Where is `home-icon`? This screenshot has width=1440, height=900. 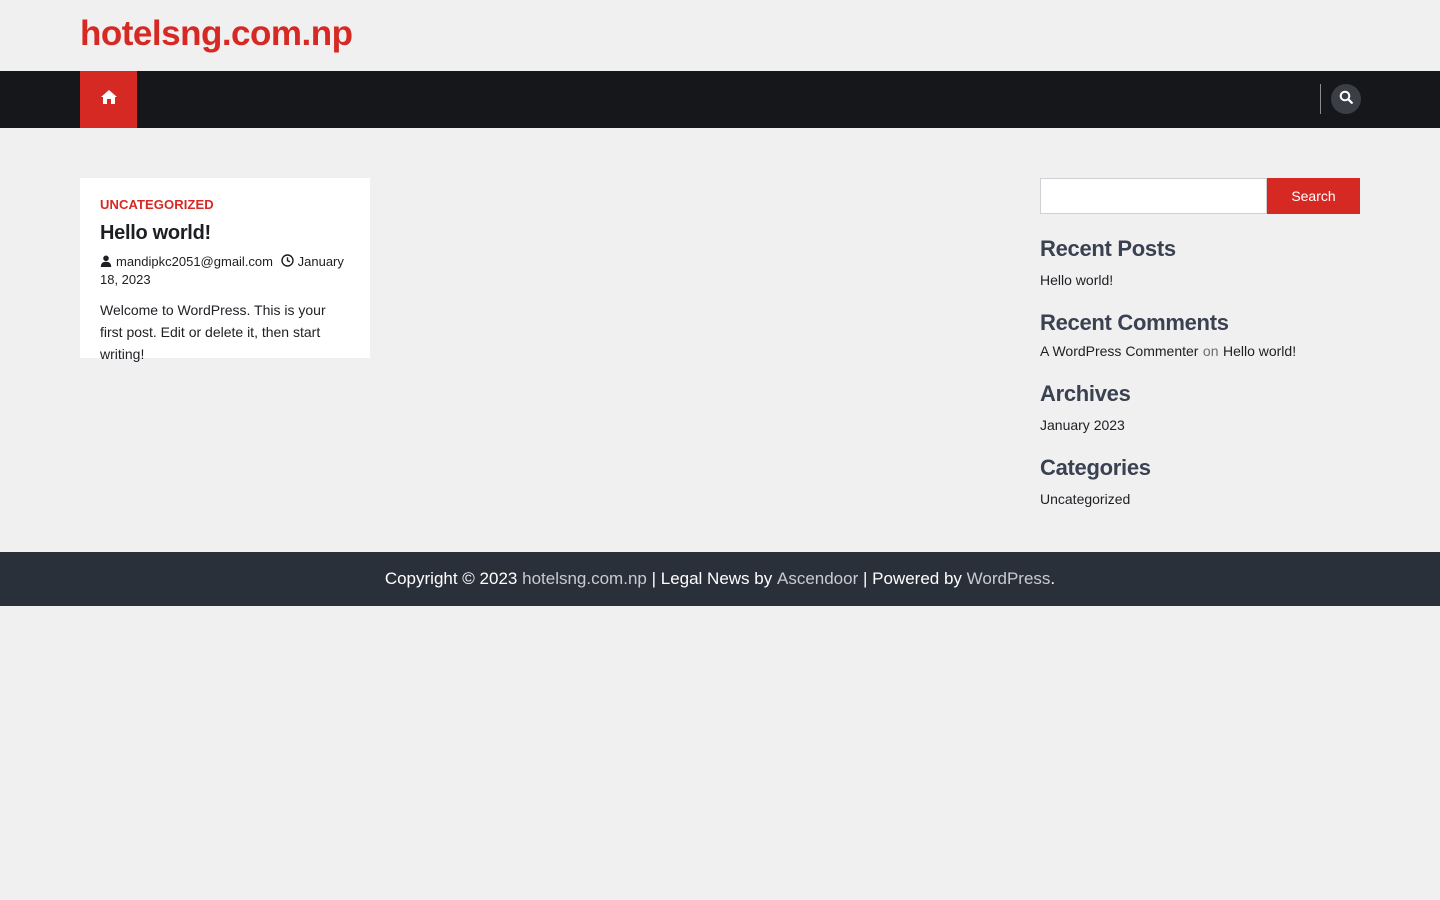 home-icon is located at coordinates (109, 99).